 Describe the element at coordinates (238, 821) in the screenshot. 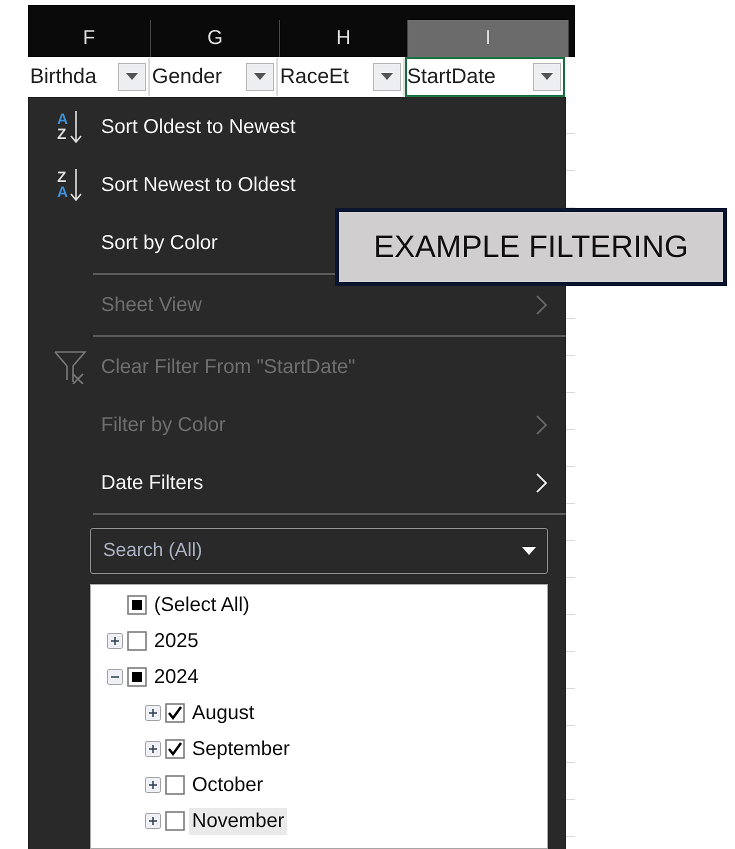

I see `tree-item: November` at that location.